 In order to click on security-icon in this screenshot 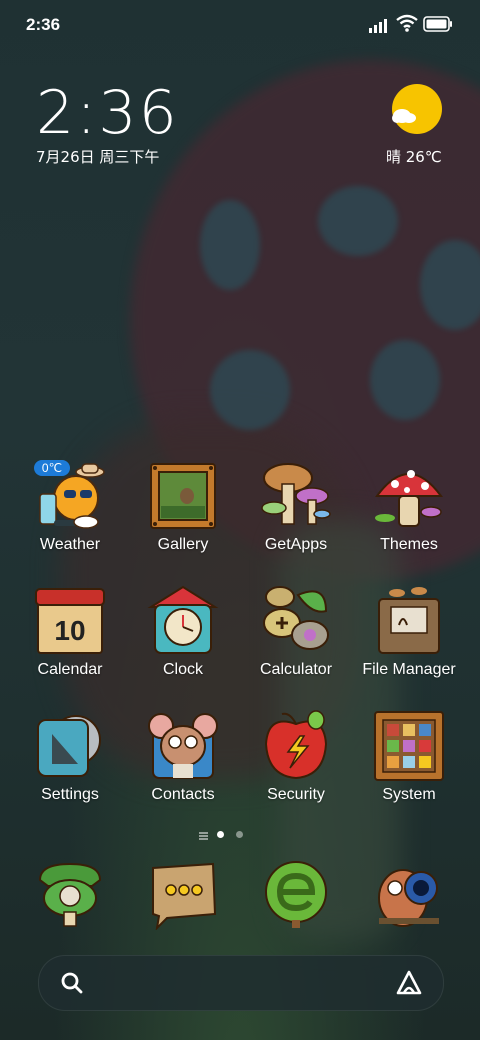, I will do `click(296, 745)`.